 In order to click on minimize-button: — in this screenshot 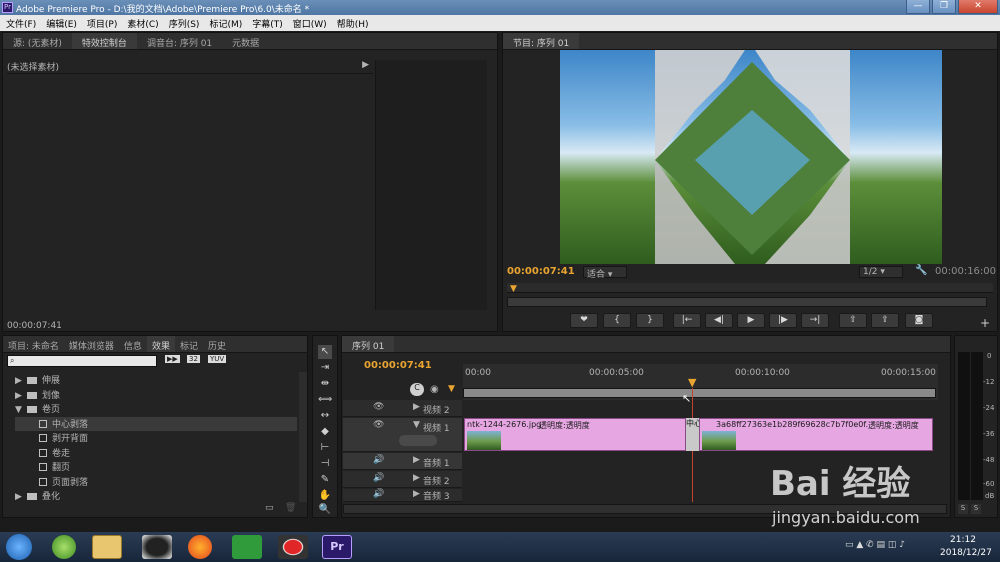, I will do `click(918, 7)`.